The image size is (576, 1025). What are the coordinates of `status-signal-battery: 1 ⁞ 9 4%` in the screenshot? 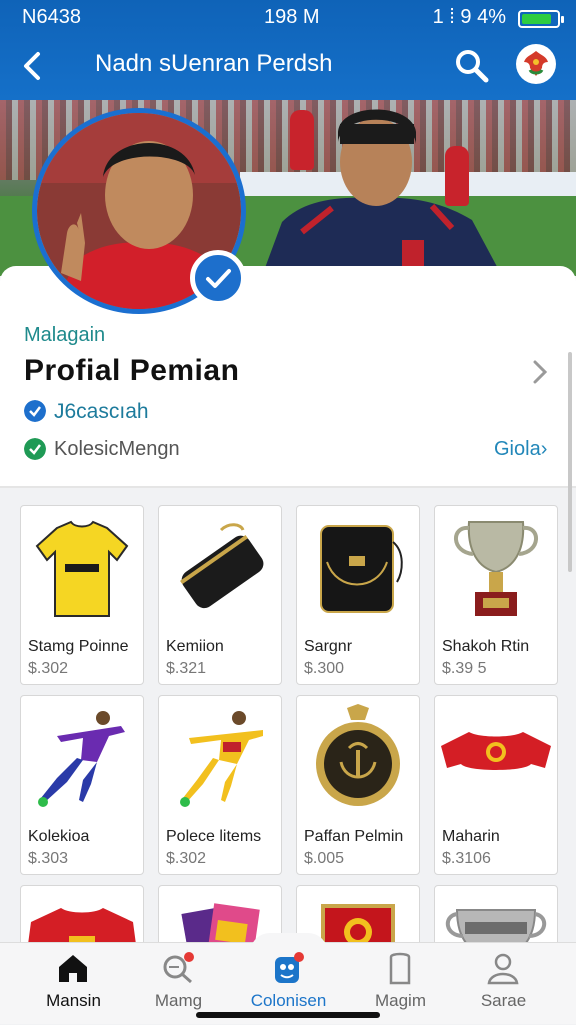 It's located at (469, 17).